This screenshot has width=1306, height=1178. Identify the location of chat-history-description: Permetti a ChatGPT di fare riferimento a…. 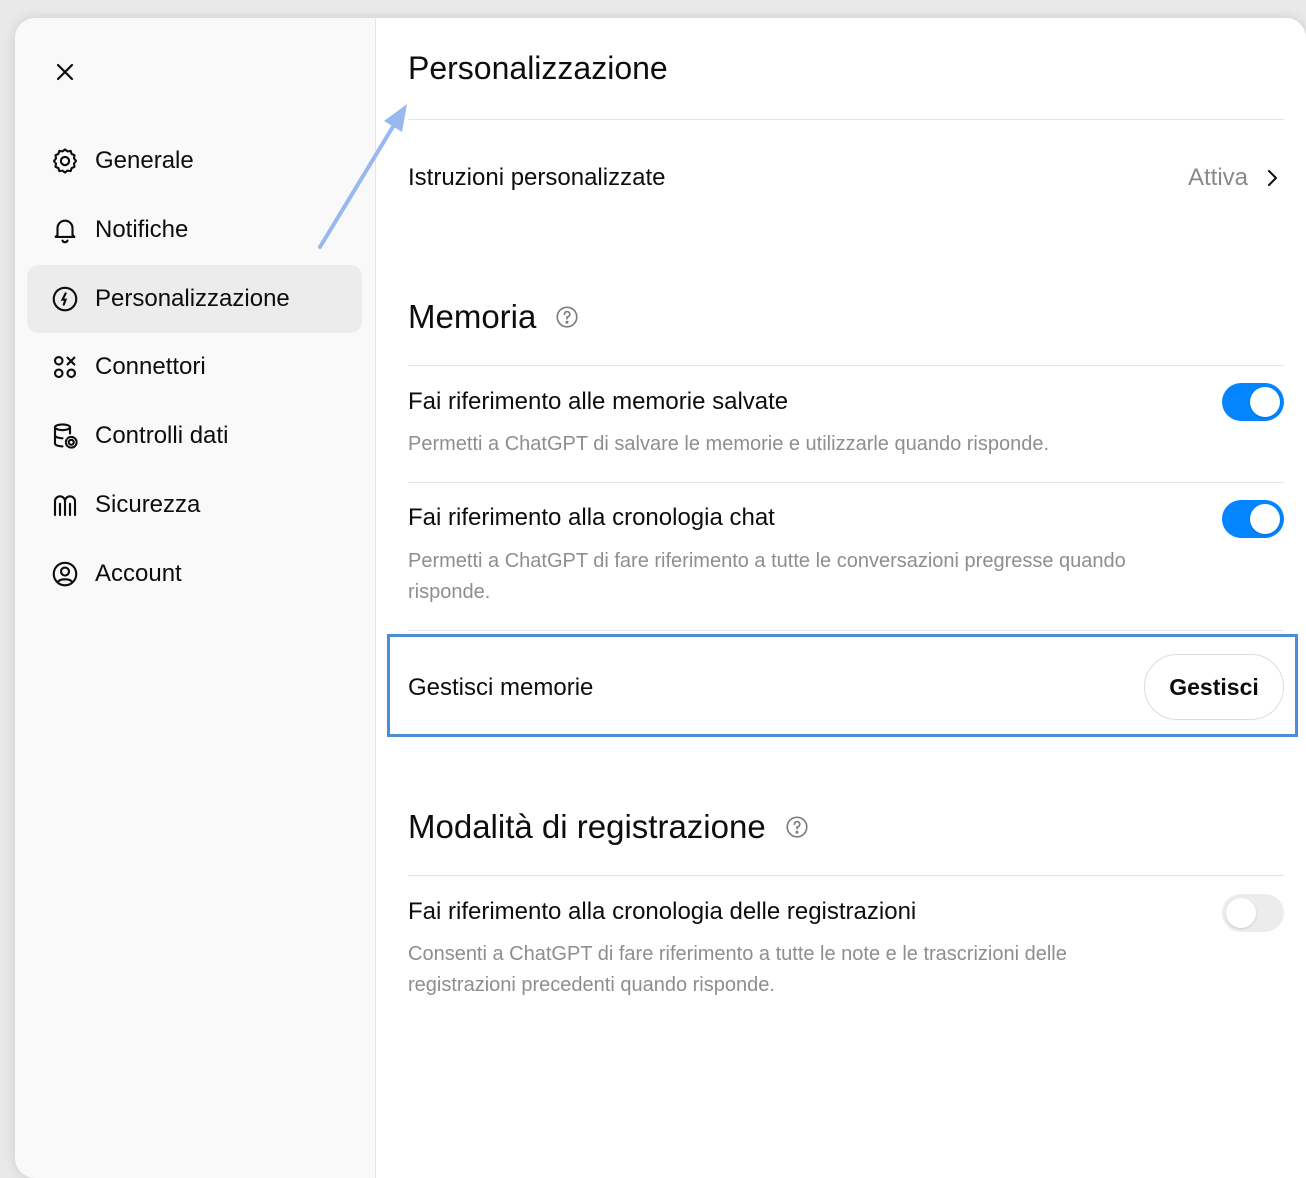
(767, 576).